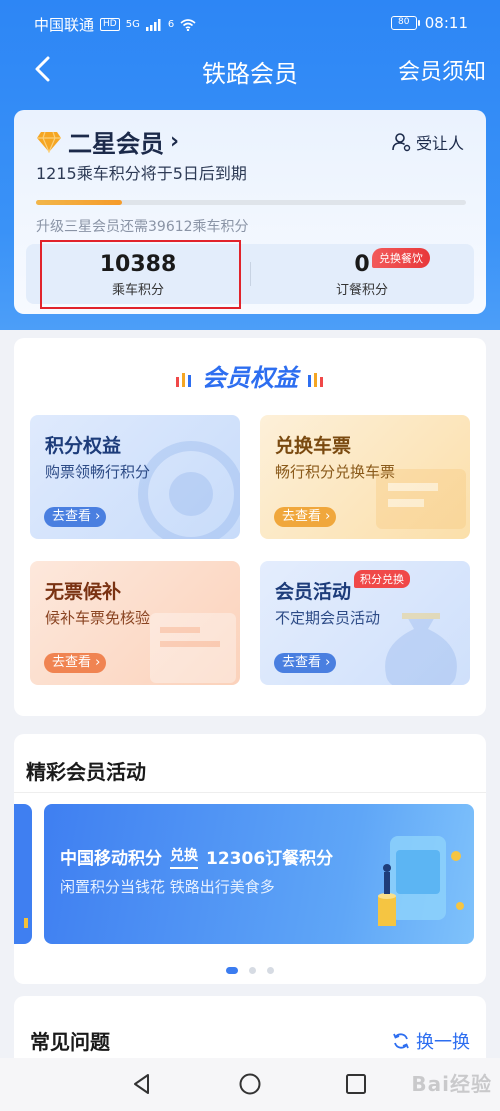 This screenshot has height=1111, width=500. Describe the element at coordinates (401, 142) in the screenshot. I see `person-settings-icon` at that location.